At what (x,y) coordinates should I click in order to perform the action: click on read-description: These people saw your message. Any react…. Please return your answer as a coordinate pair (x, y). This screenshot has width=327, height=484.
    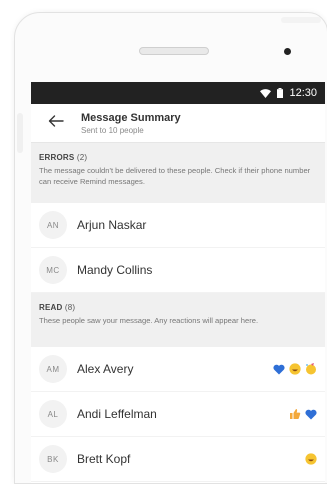
    Looking at the image, I should click on (149, 320).